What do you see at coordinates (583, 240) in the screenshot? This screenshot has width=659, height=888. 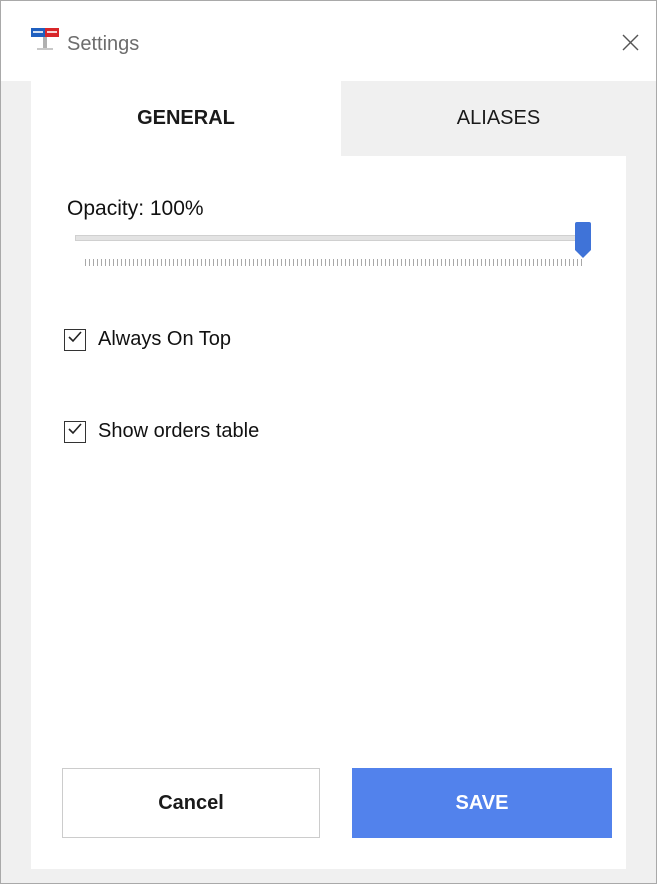 I see `slider-thumb` at bounding box center [583, 240].